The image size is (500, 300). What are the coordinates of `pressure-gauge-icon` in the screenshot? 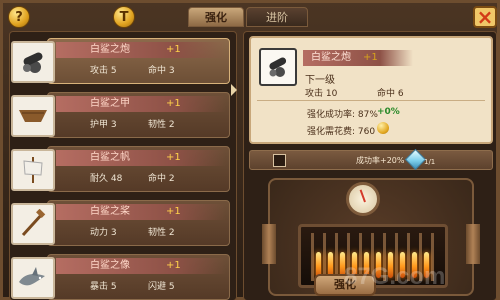 It's located at (363, 199).